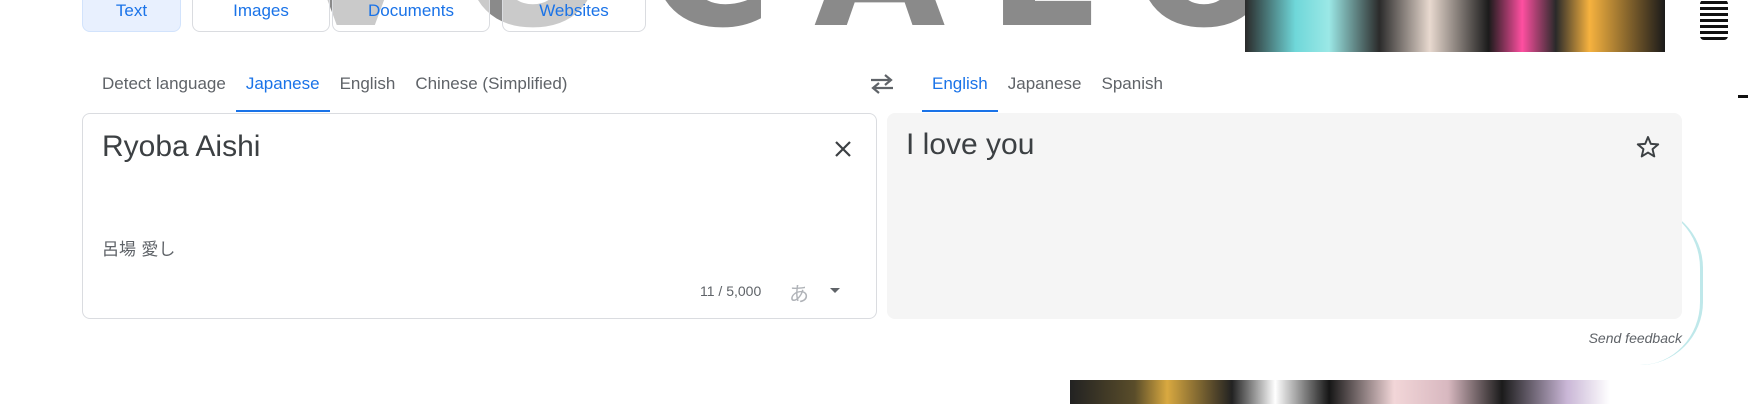  I want to click on source-lang-detect: Detect language, so click(164, 84).